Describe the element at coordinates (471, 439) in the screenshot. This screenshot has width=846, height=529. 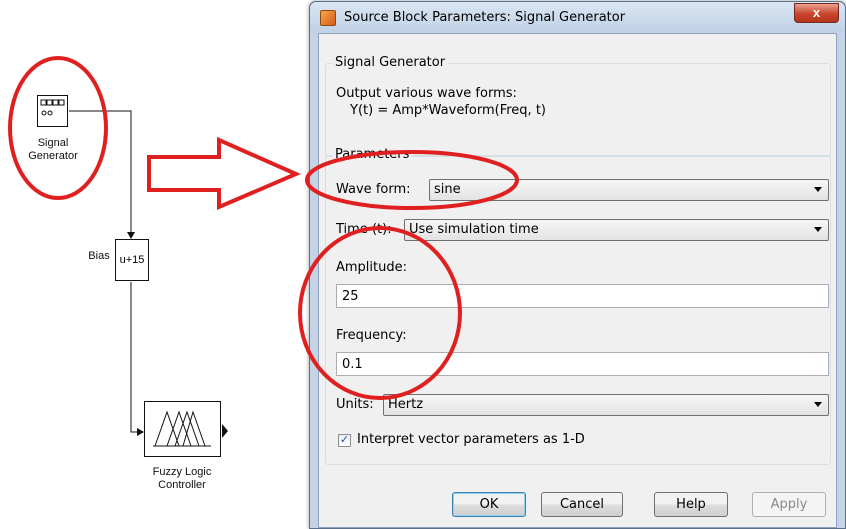
I see `interpret-vector-label: Interpret vector parameters as 1-D` at that location.